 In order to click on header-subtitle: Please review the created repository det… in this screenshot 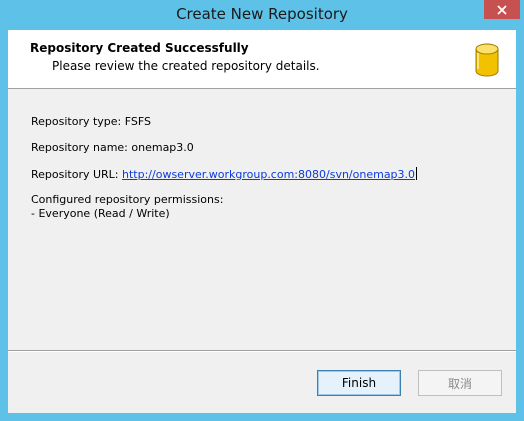, I will do `click(186, 66)`.